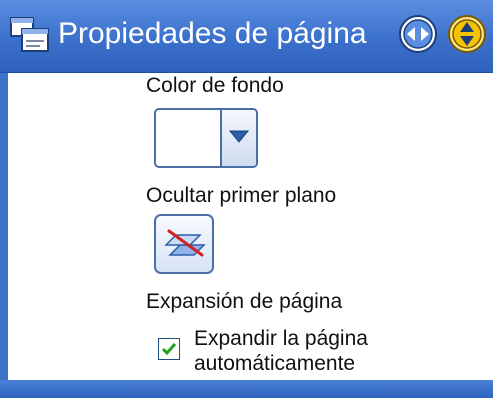  Describe the element at coordinates (212, 33) in the screenshot. I see `panel-title: Propiedades de página` at that location.